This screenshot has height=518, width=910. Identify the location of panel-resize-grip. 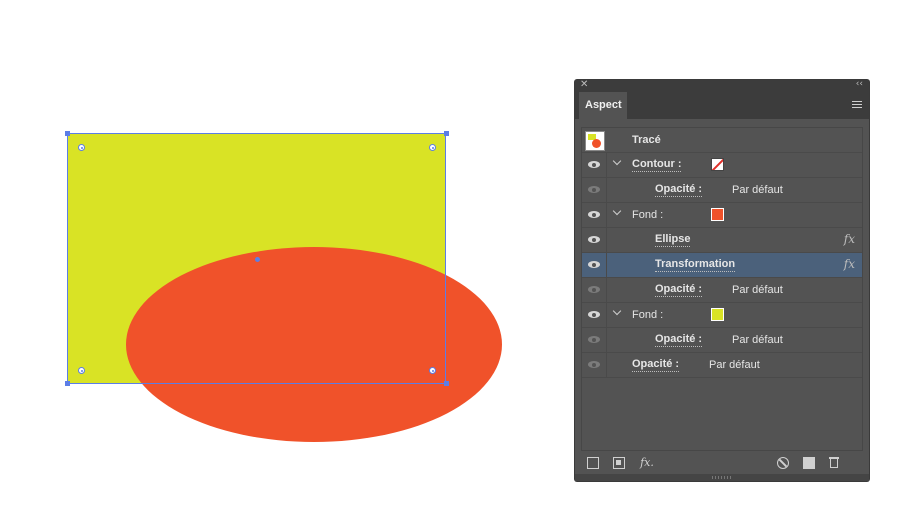
(722, 477).